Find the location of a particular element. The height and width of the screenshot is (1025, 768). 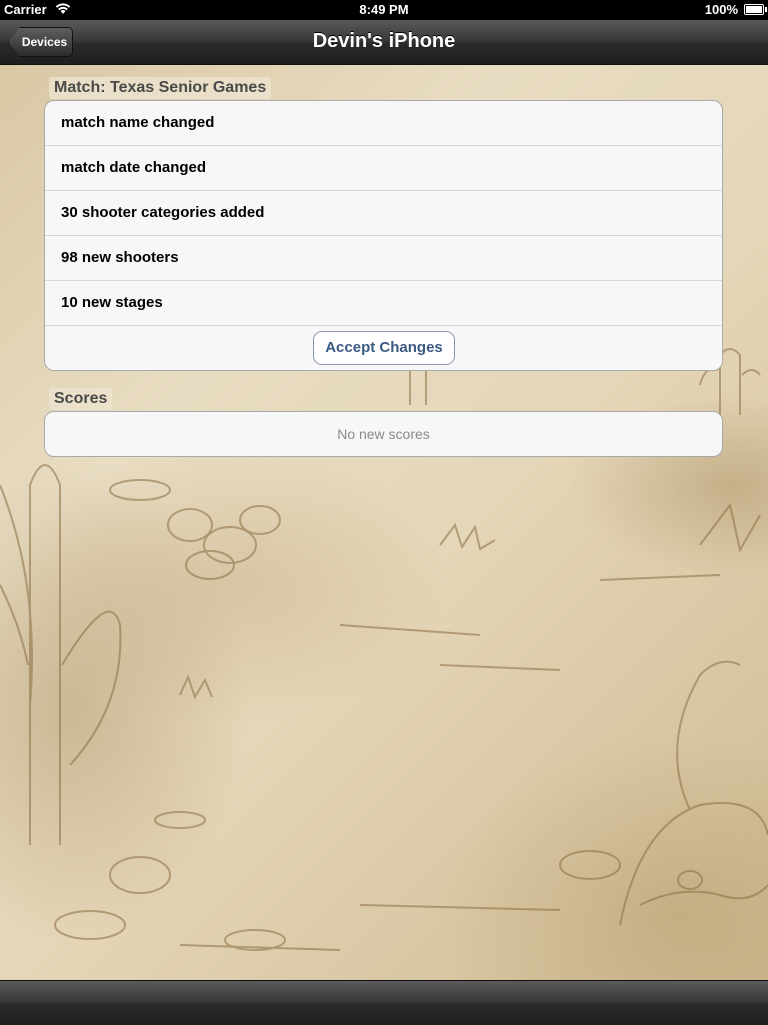

status-bar: Carrier 8:49 PM 100% is located at coordinates (384, 10).